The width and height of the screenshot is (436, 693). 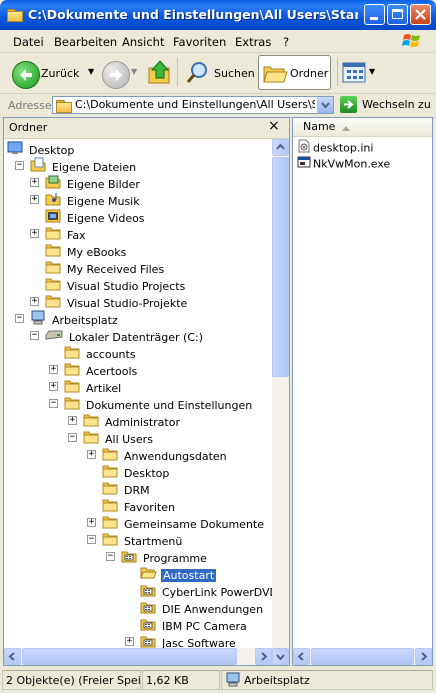 I want to click on tree-node: Anwendungsdaten, so click(x=165, y=454).